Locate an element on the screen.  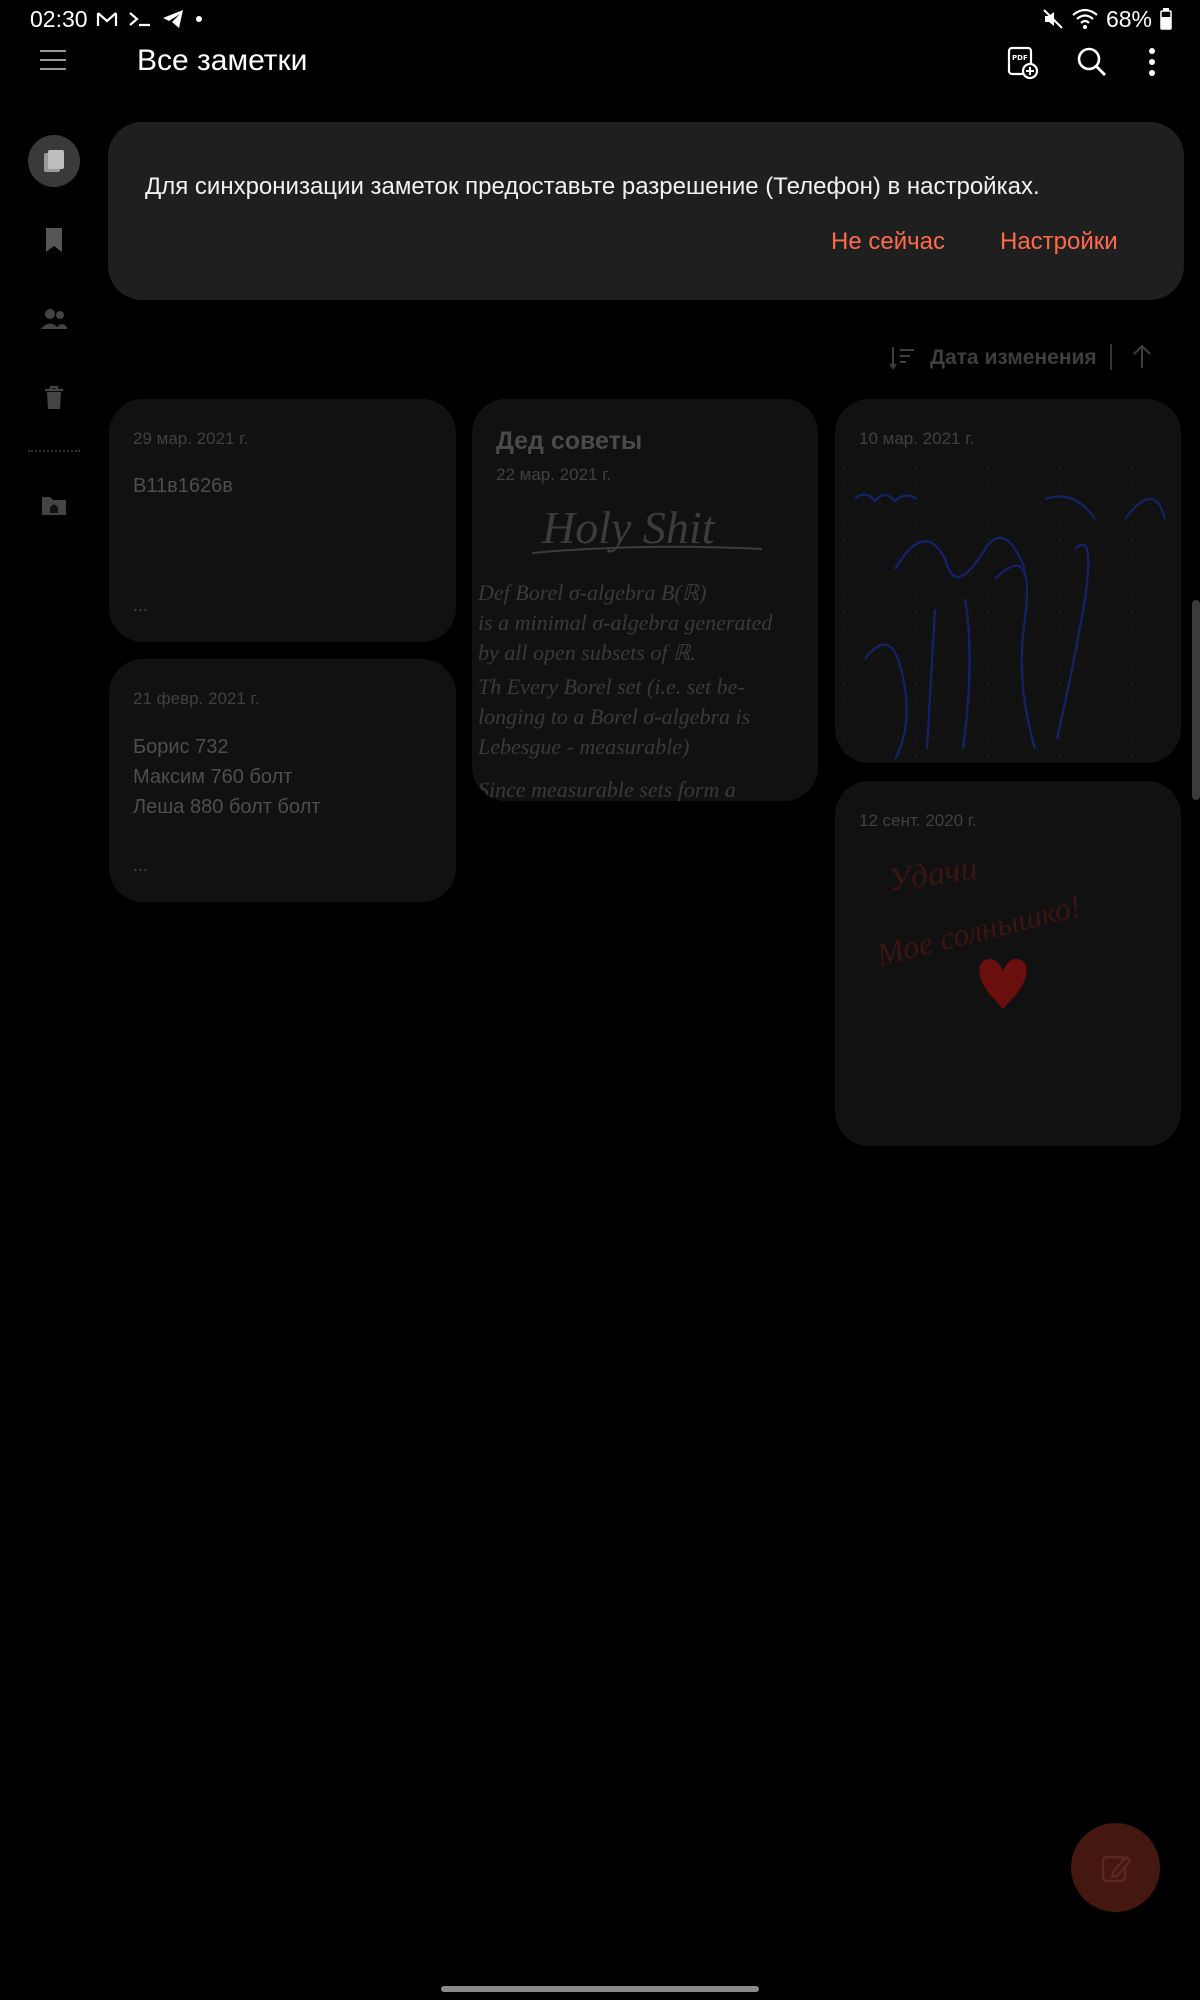
heart-icon is located at coordinates (1003, 984).